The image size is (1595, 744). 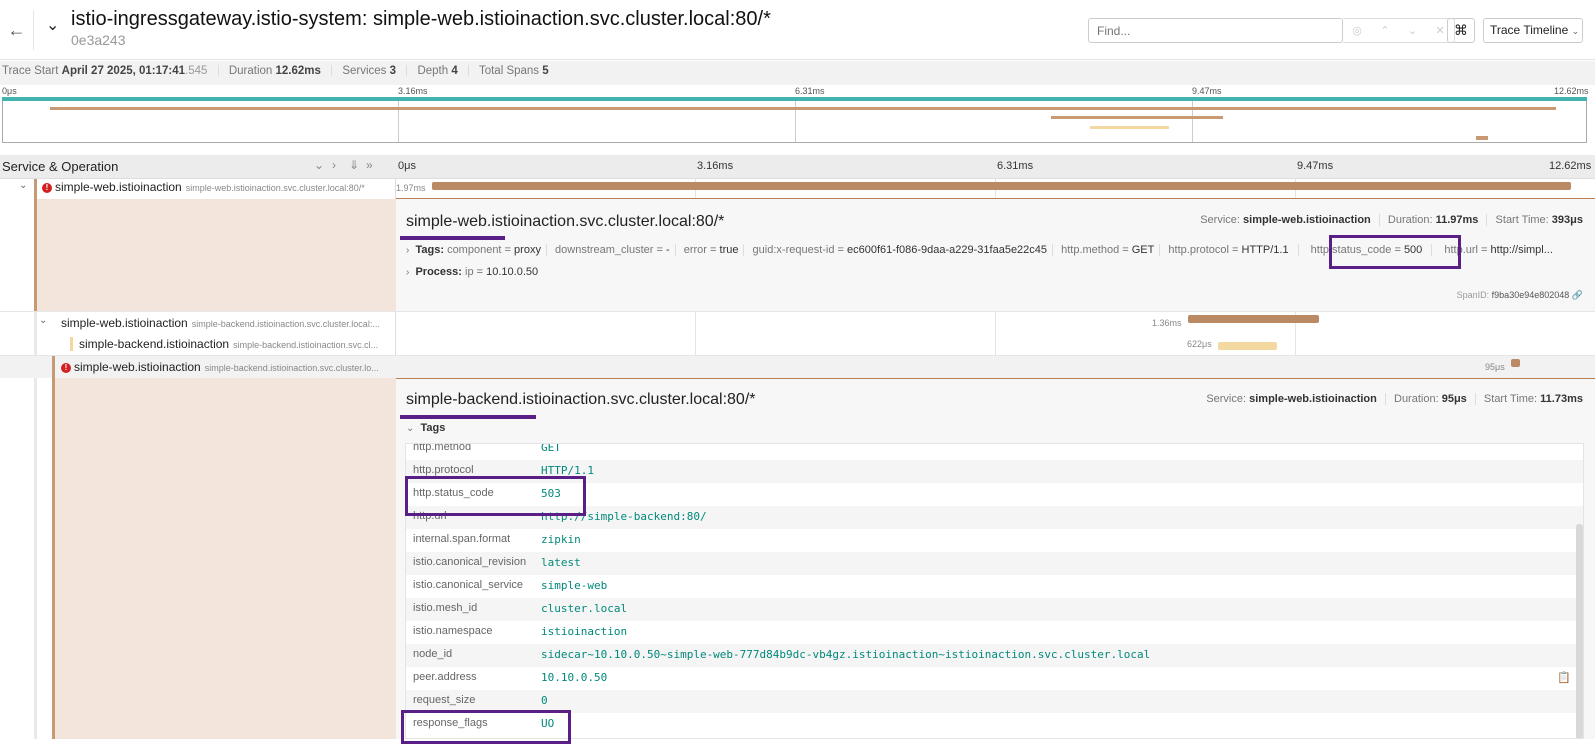 I want to click on tag-value: latest, so click(x=561, y=562).